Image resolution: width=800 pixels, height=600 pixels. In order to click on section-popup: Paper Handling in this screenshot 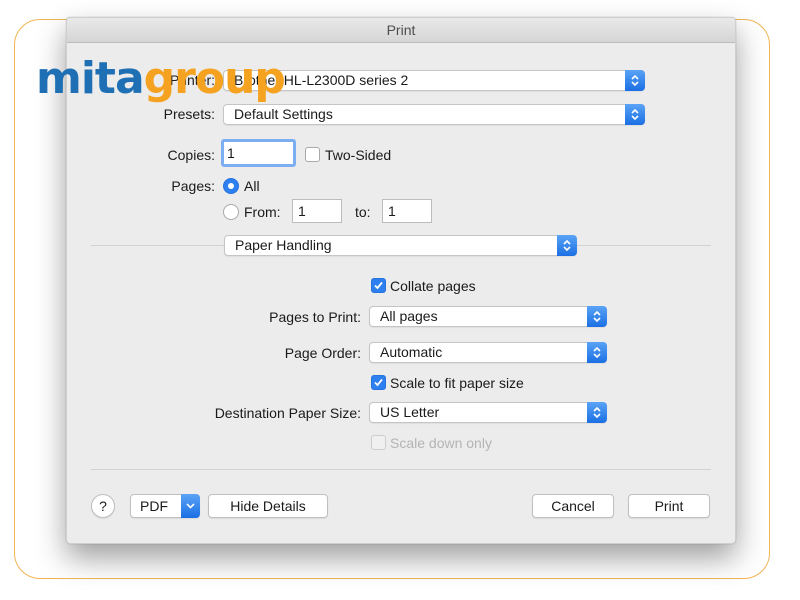, I will do `click(400, 245)`.